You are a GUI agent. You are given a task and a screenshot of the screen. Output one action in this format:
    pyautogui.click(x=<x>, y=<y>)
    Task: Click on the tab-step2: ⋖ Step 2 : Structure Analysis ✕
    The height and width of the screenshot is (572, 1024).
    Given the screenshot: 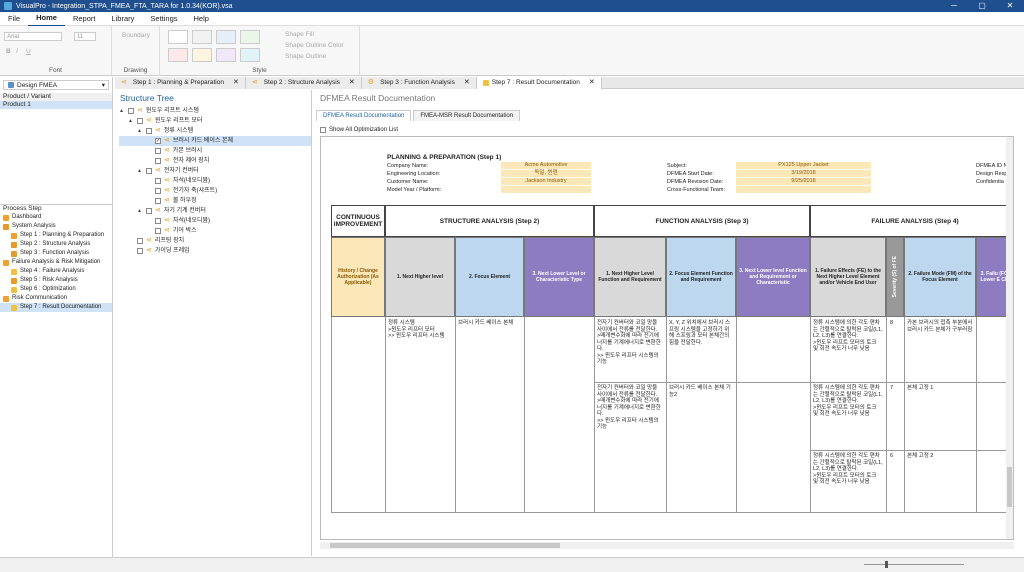 What is the action you would take?
    pyautogui.click(x=303, y=83)
    